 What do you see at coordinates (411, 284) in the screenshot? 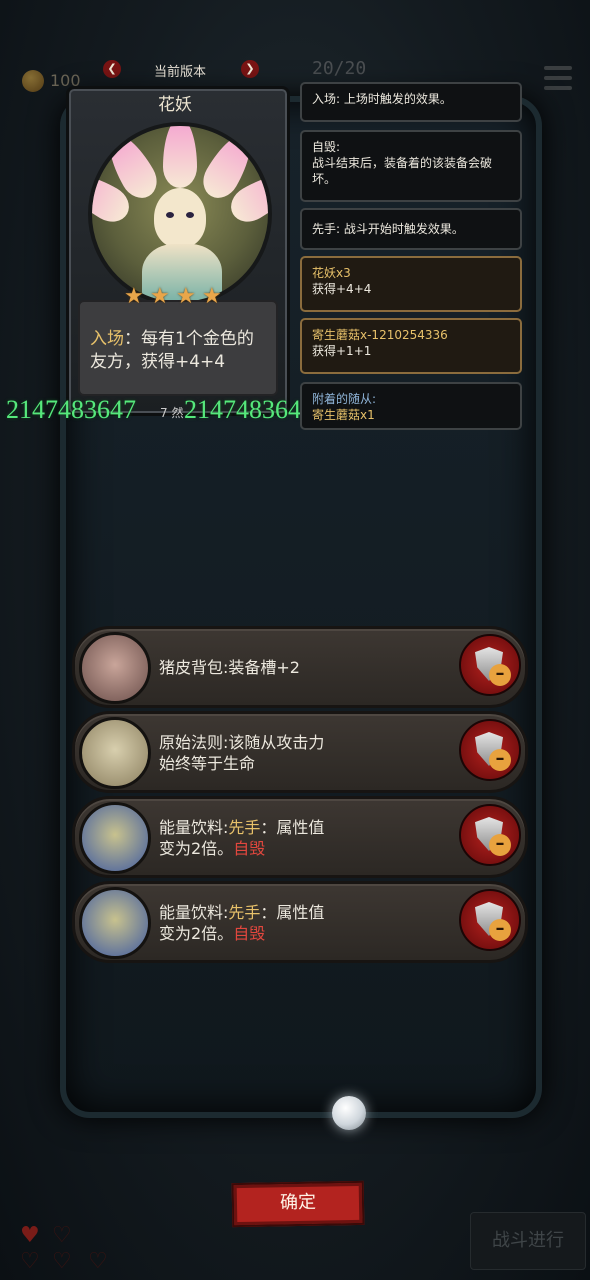
I see `tooltip-buff-flower: 花妖x3 获得+4+4` at bounding box center [411, 284].